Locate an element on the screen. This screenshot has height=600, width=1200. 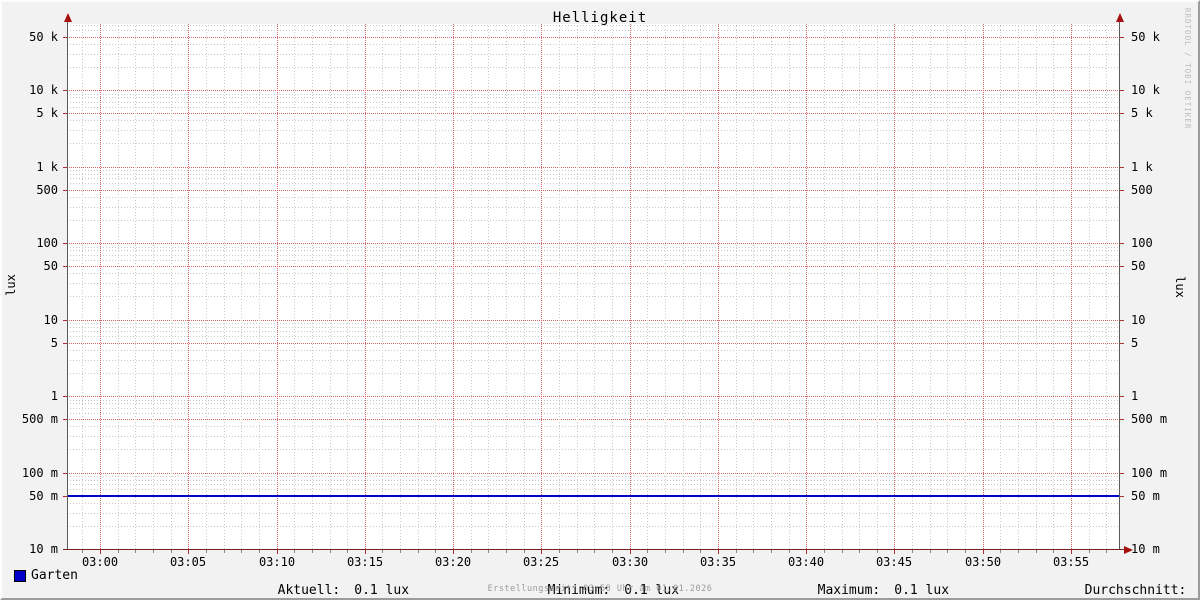
y-axis-label: 10 k is located at coordinates (43, 90).